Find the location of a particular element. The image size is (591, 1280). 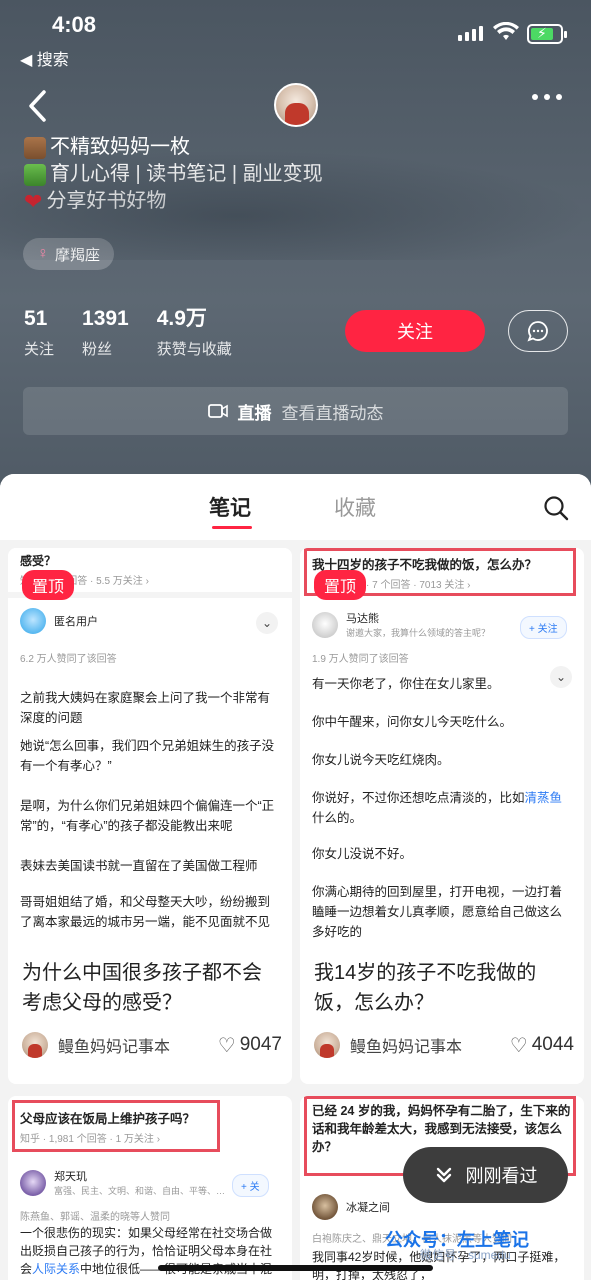

answer-para: 她说“怎么回事，我们四个兄弟姐妹生的孩子没有一个有孝心？” is located at coordinates (147, 756).